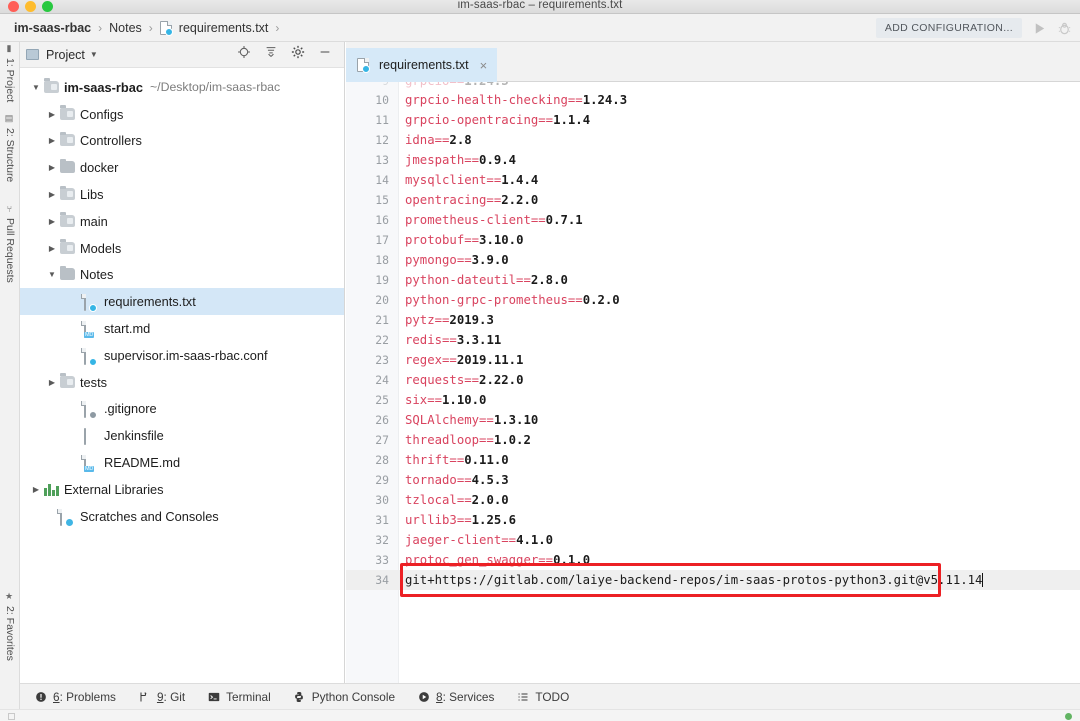 This screenshot has width=1080, height=721. I want to click on settings-gear-icon, so click(298, 54).